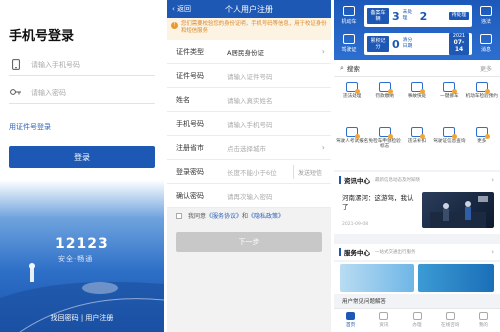 The height and width of the screenshot is (332, 500). I want to click on field-password: 登录密码 长度不能小于6位 发送短信, so click(249, 172).